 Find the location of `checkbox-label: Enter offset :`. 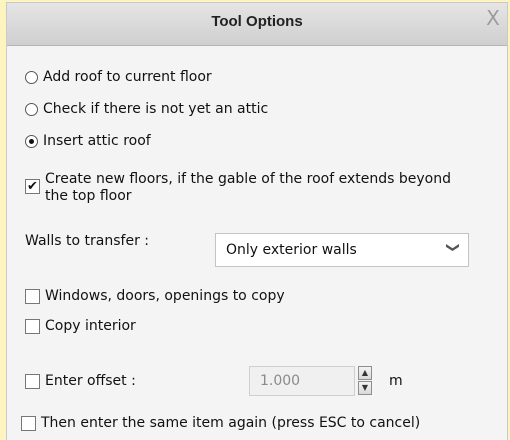

checkbox-label: Enter offset : is located at coordinates (90, 381).